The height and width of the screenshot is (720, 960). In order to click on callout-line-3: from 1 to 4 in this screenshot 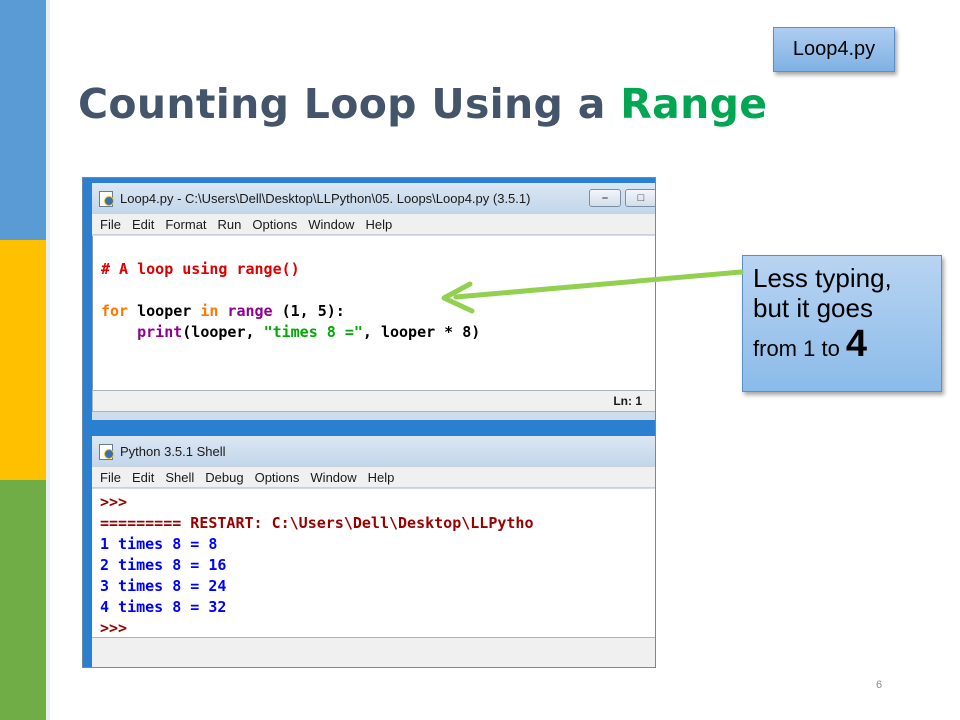, I will do `click(842, 346)`.